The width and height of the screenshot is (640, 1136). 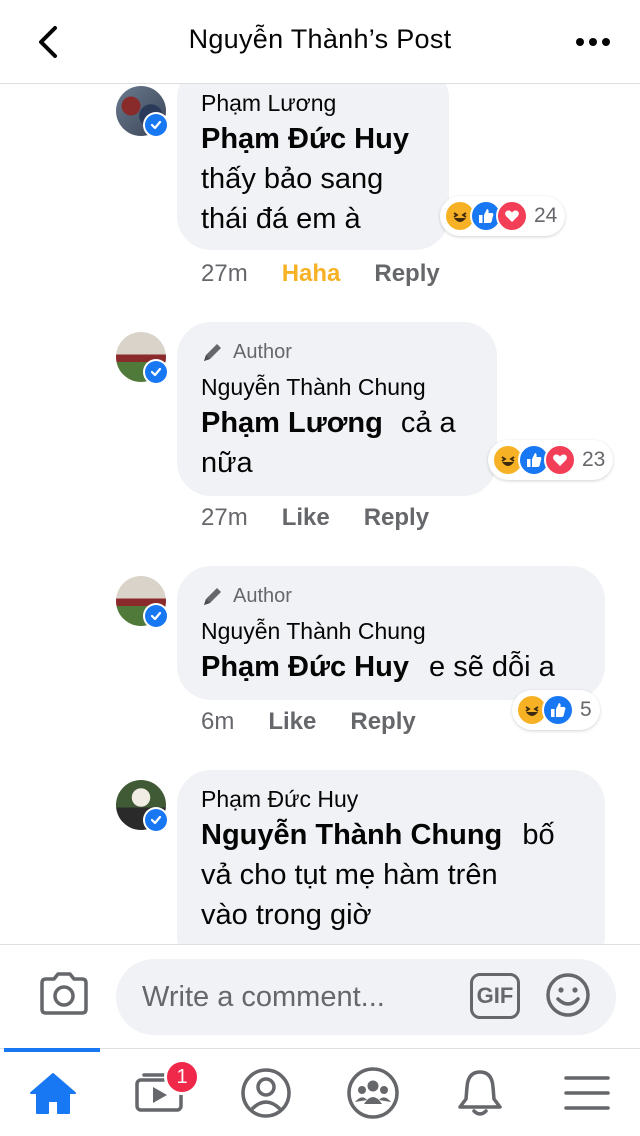 I want to click on tab-watch: 1, so click(x=159, y=1092).